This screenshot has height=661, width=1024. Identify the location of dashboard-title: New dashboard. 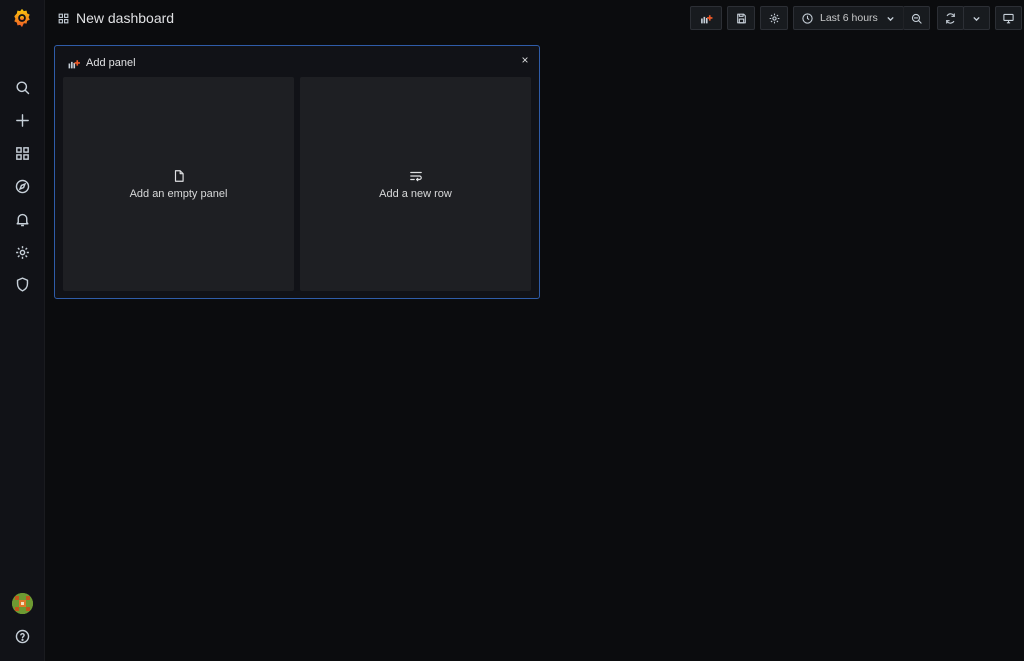
(115, 18).